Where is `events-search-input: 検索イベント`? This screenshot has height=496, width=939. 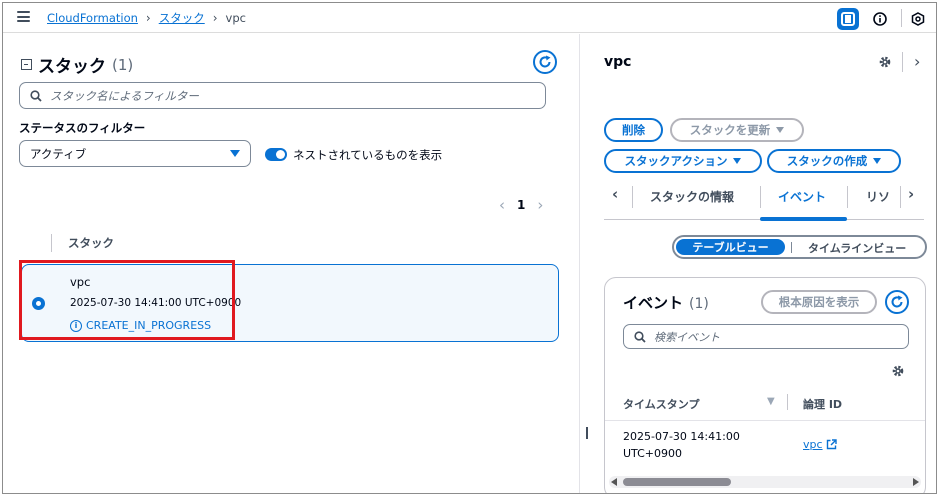
events-search-input: 検索イベント is located at coordinates (766, 336).